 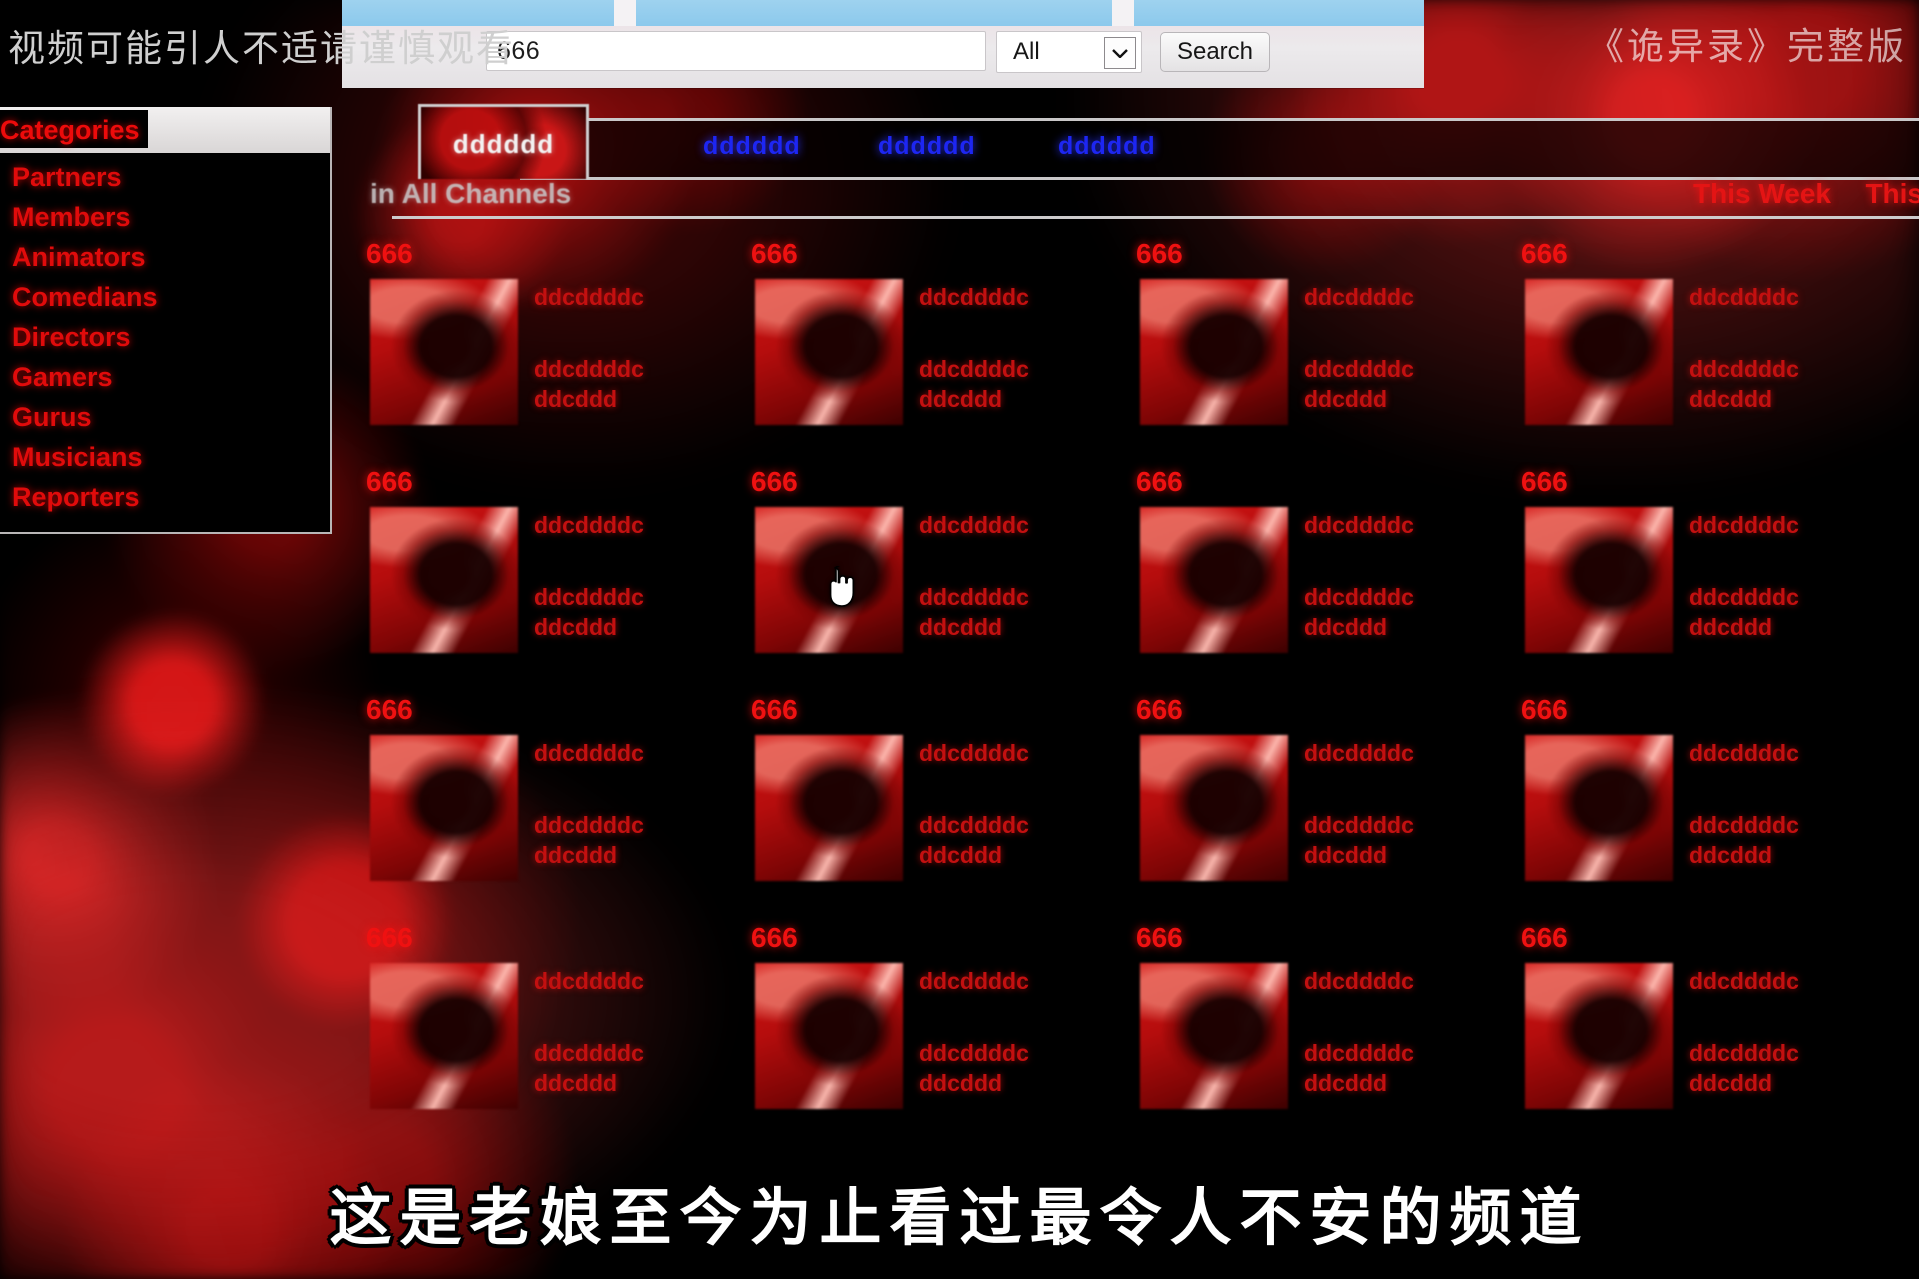 I want to click on sidebar-item-partners: Partners, so click(x=165, y=177).